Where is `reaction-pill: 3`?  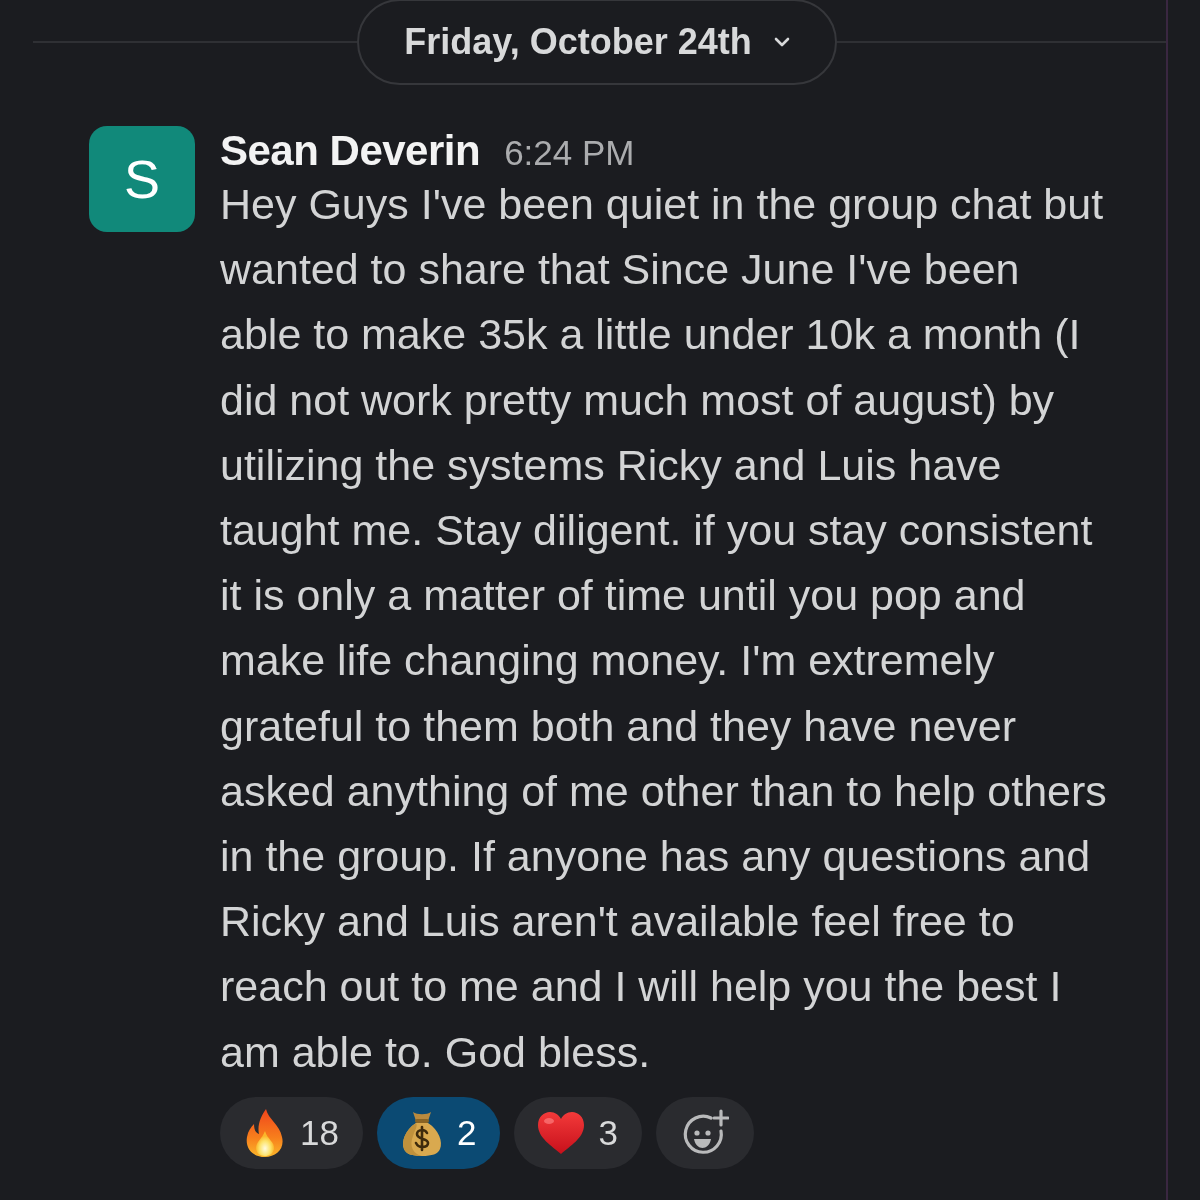
reaction-pill: 3 is located at coordinates (578, 1132).